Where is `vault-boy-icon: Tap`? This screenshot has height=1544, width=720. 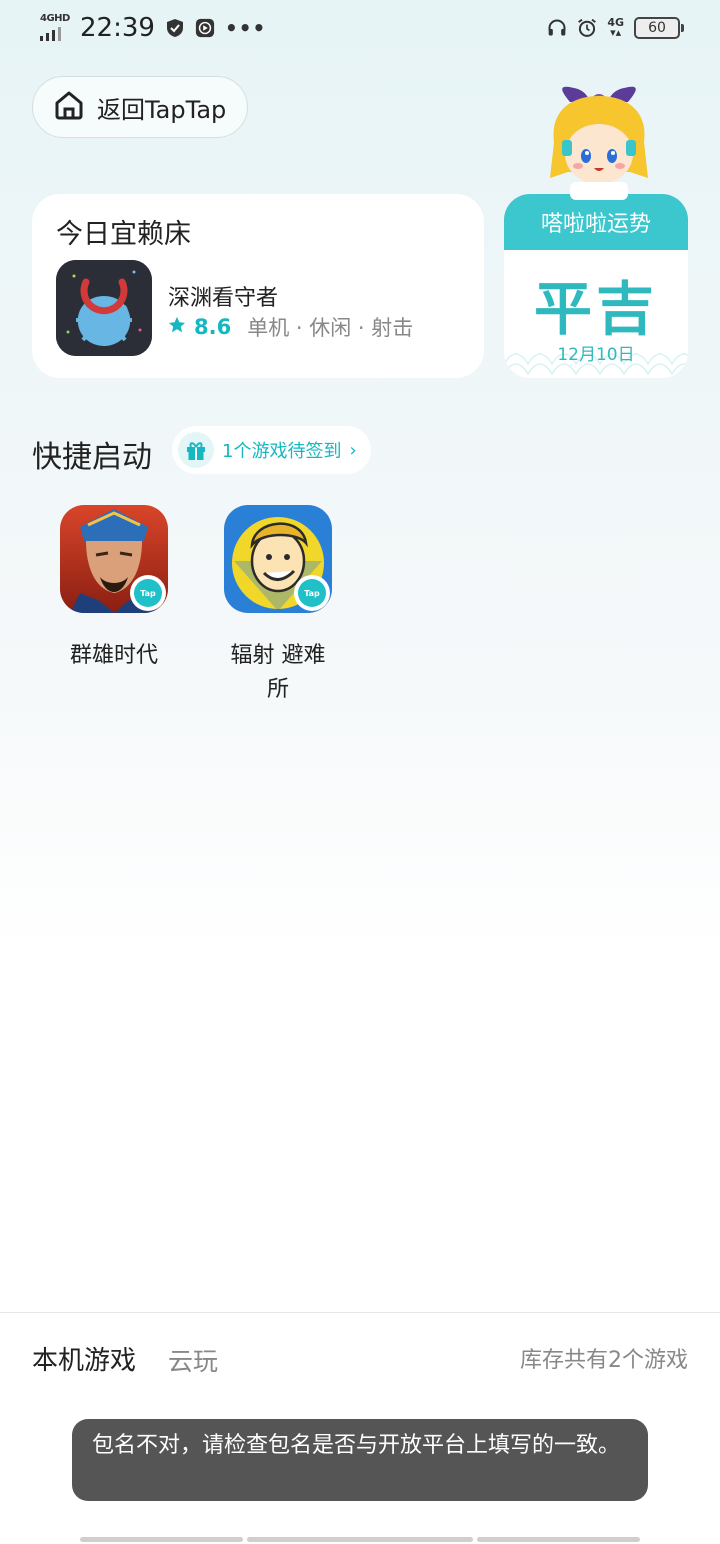 vault-boy-icon: Tap is located at coordinates (278, 559).